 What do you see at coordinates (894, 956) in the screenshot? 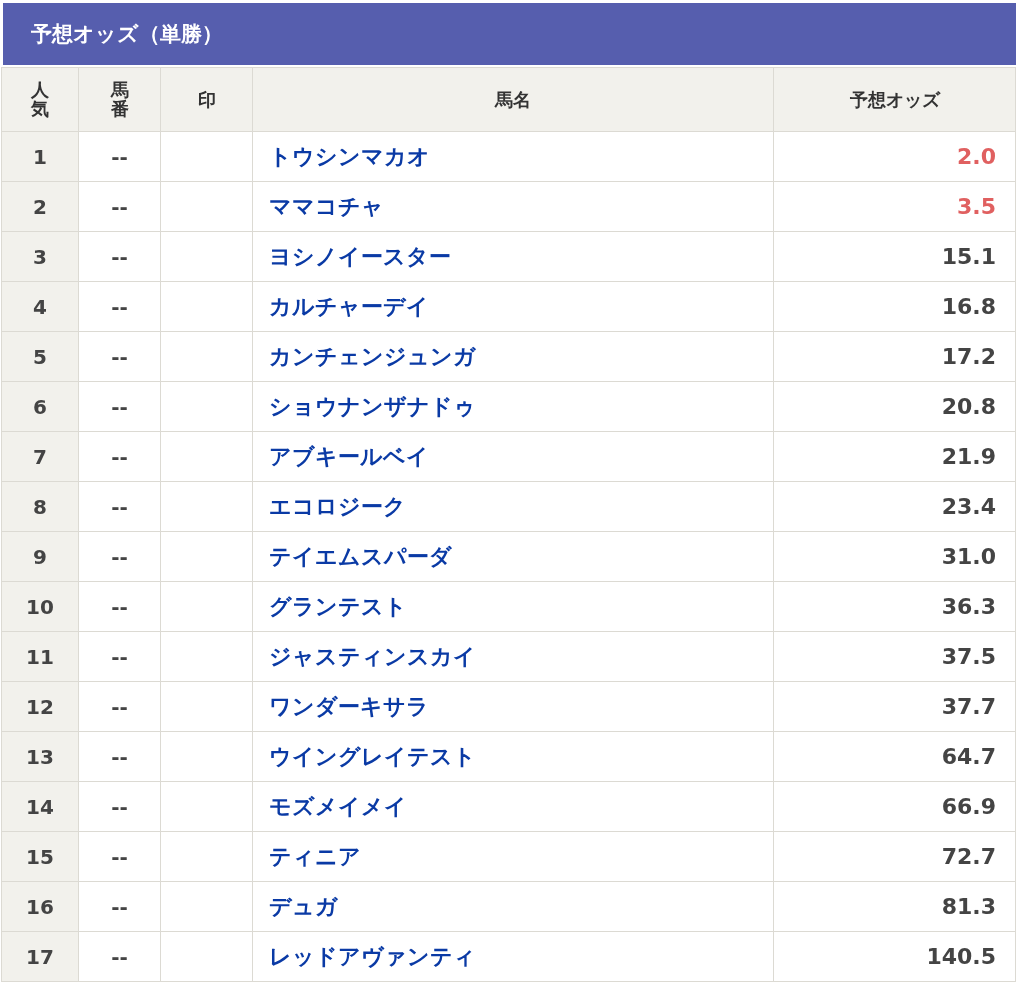
I see `odds-cell: 140.5` at bounding box center [894, 956].